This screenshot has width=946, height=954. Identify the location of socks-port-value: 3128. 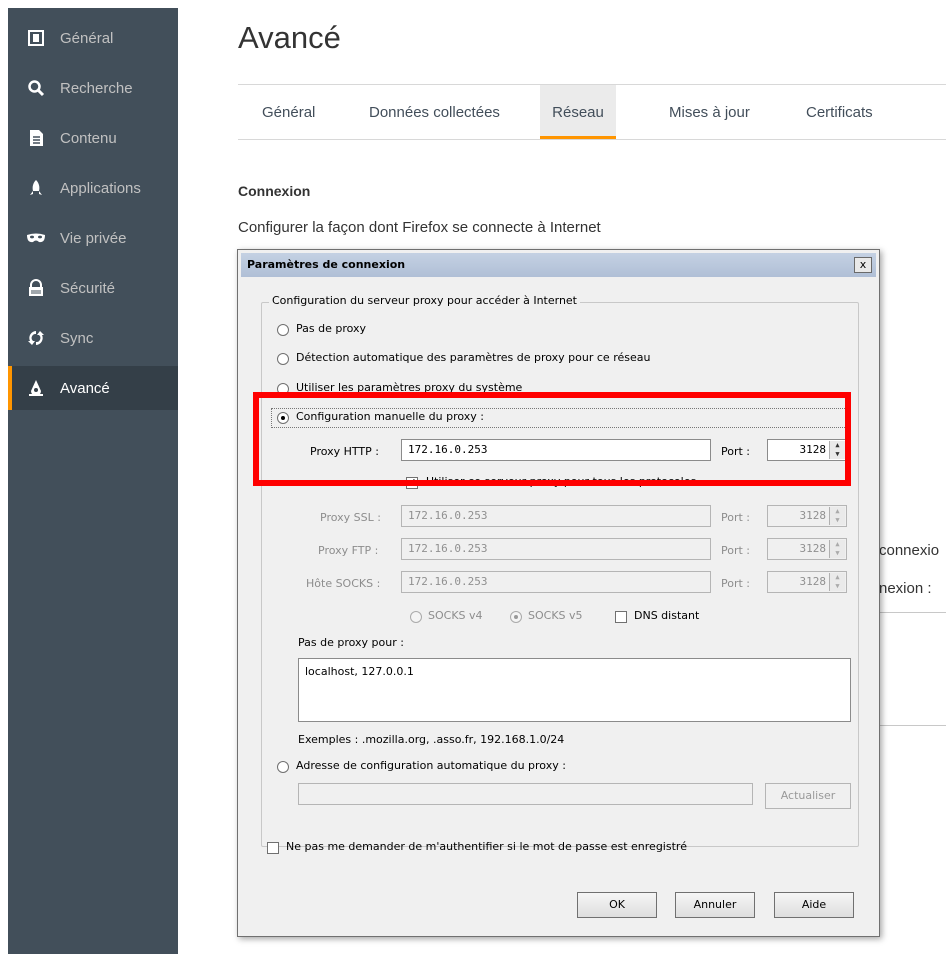
(813, 581).